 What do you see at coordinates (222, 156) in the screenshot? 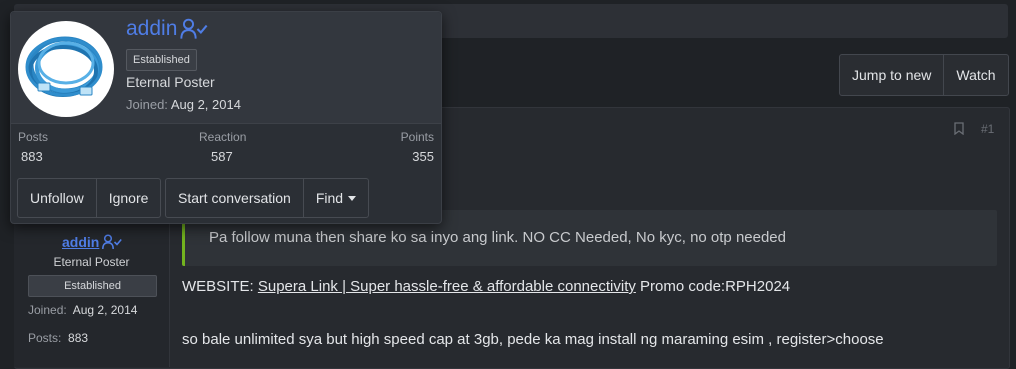
I see `stat-reaction-value: 587` at bounding box center [222, 156].